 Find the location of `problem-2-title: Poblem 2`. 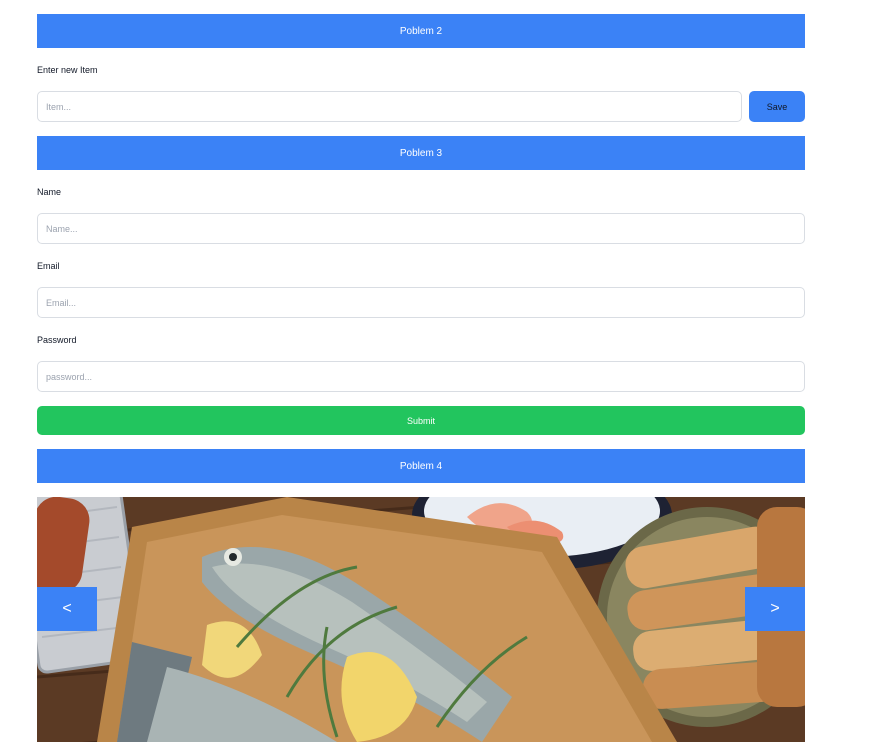

problem-2-title: Poblem 2 is located at coordinates (421, 31).